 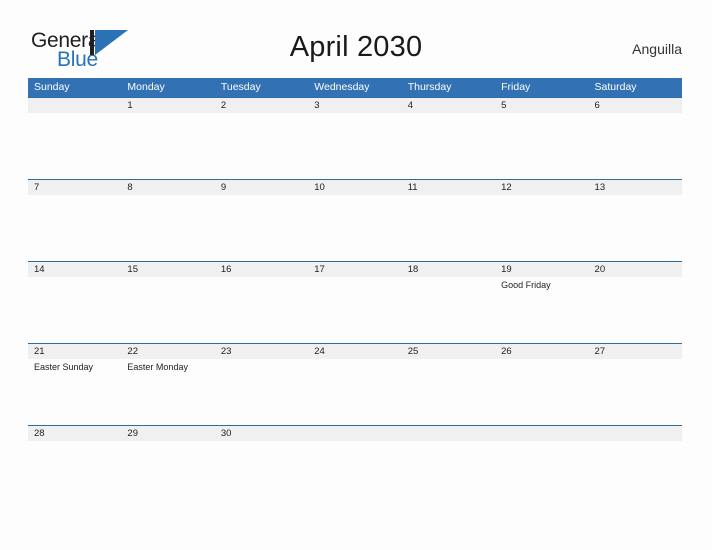 I want to click on calendar-week-row: 28 29 30, so click(x=355, y=433).